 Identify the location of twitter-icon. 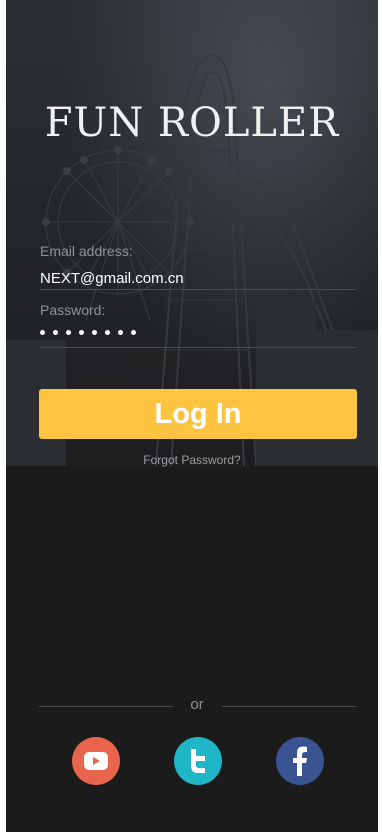
(198, 761).